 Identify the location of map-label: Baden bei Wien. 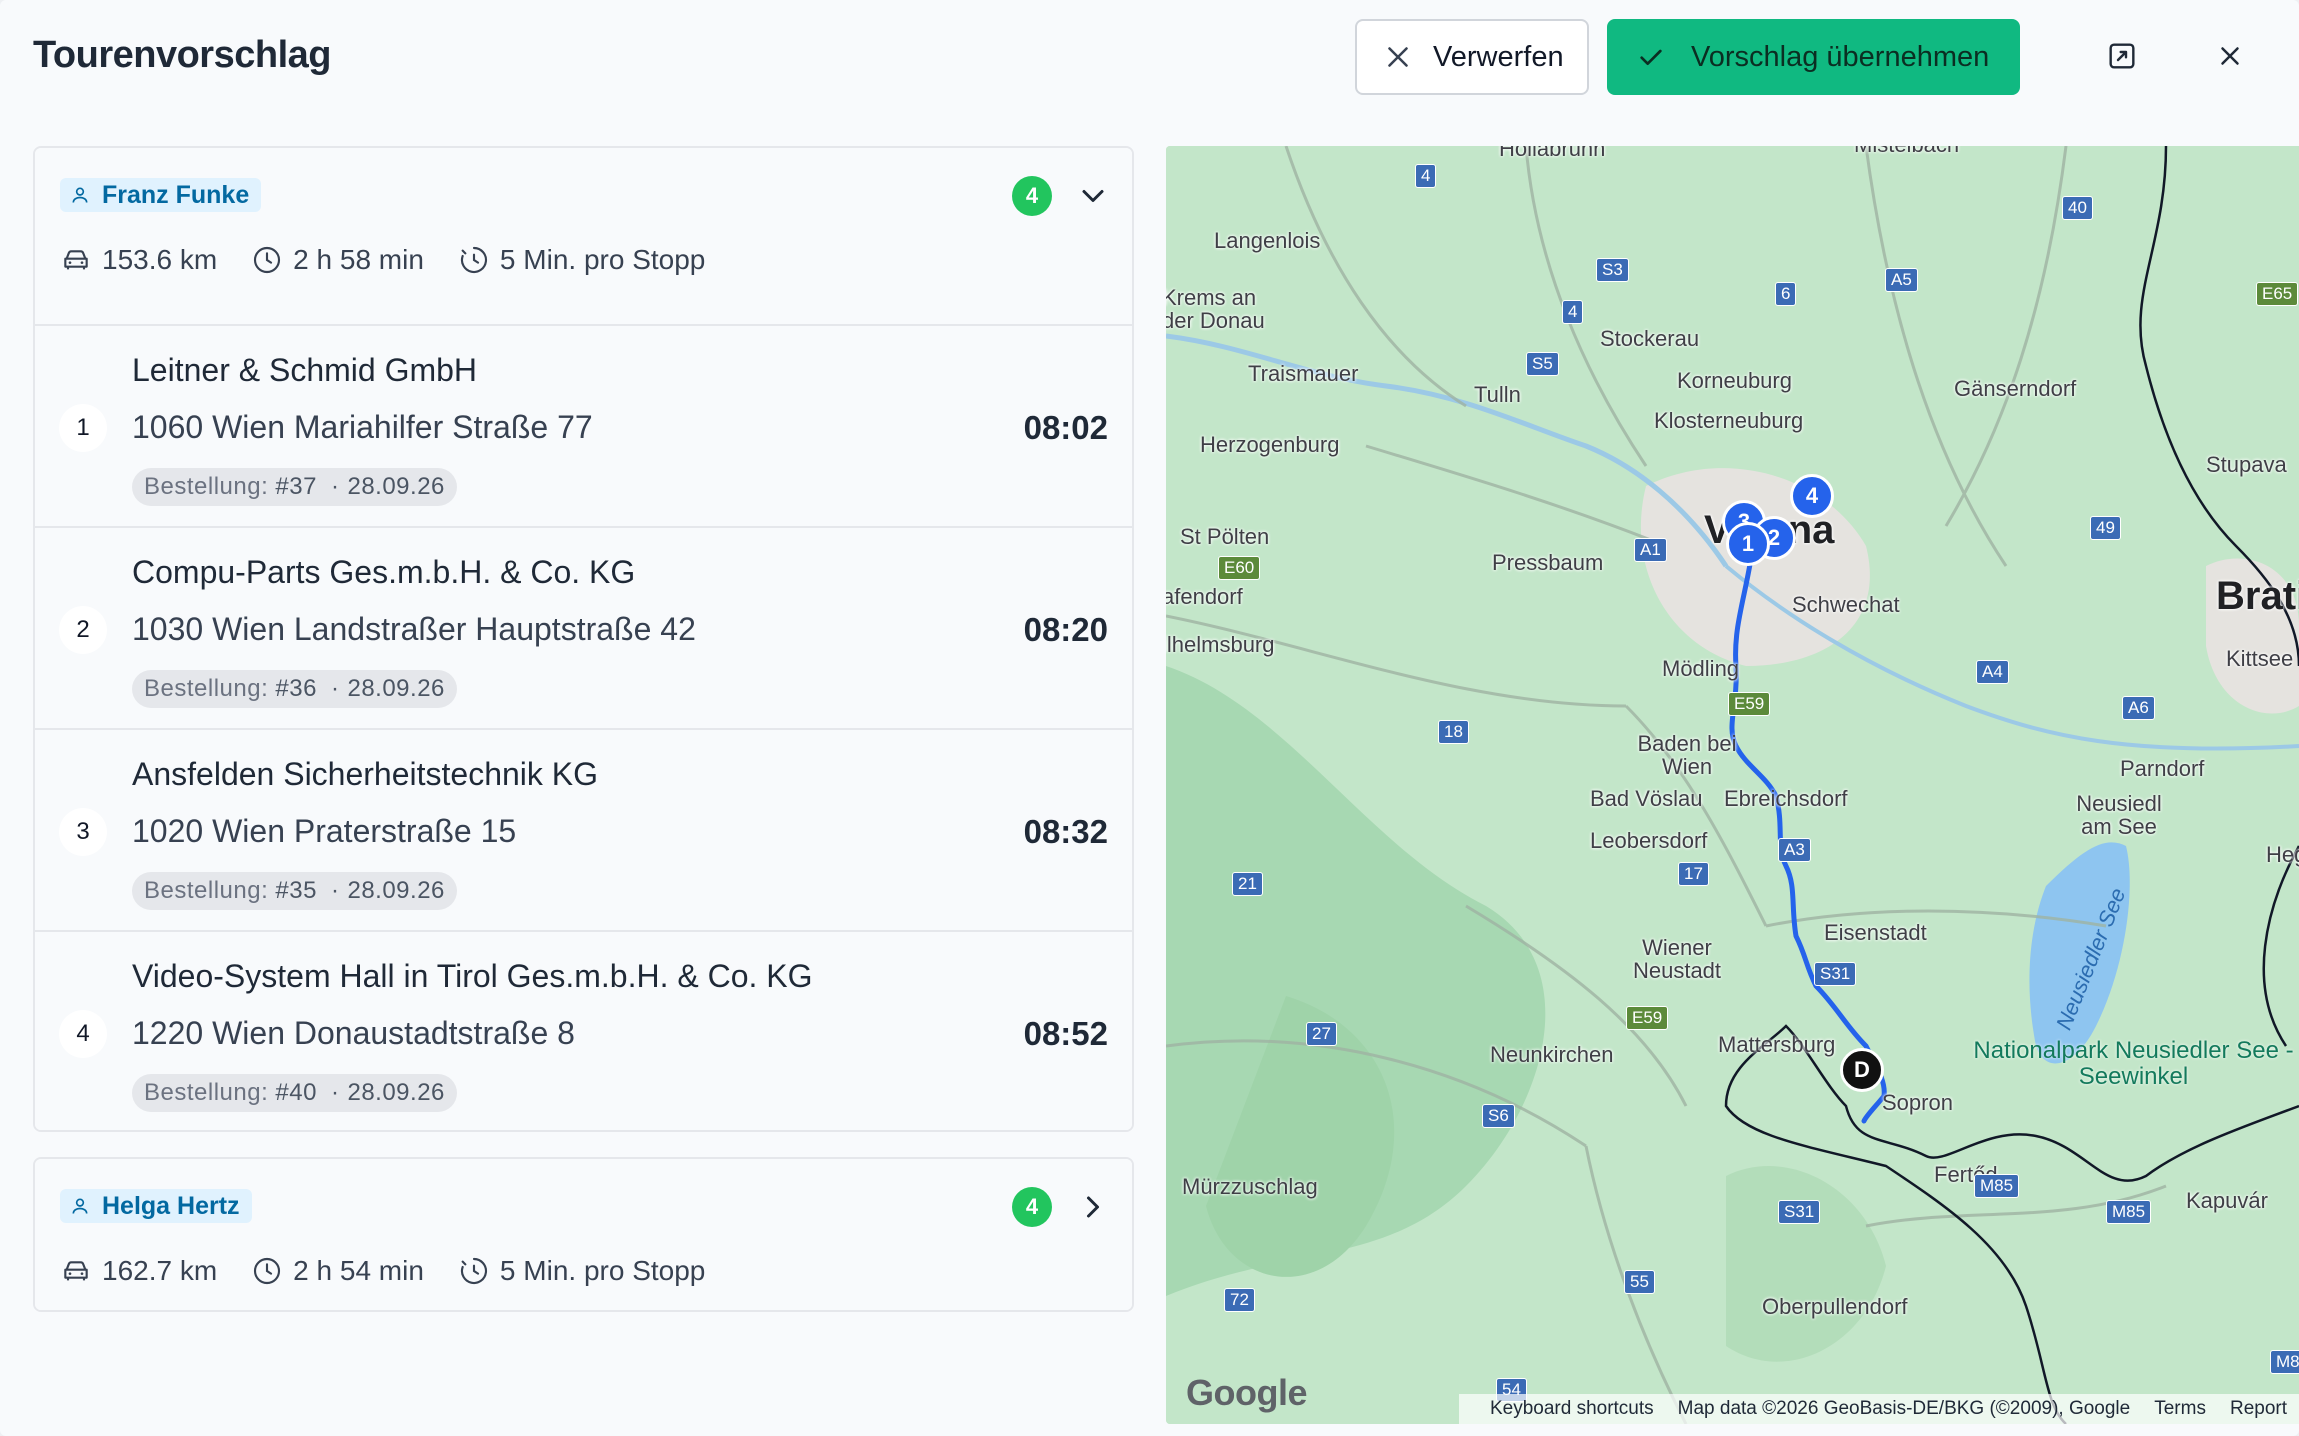
(1687, 755).